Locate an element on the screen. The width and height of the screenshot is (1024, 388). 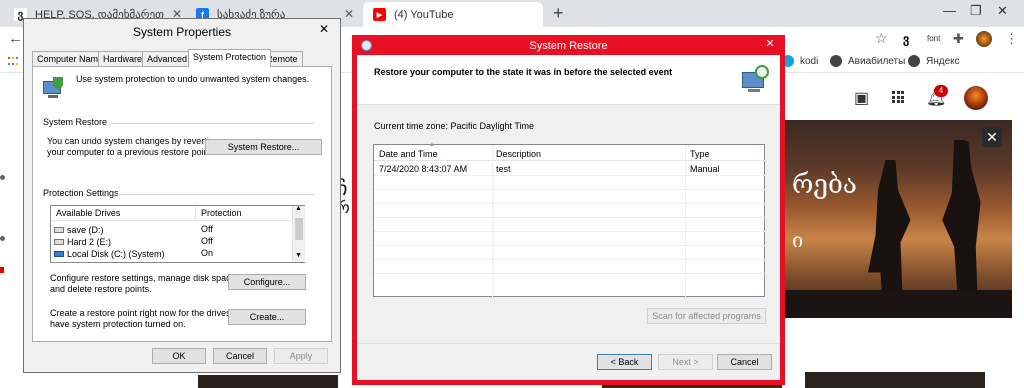
drives-column-header: Available Drives is located at coordinates (88, 213).